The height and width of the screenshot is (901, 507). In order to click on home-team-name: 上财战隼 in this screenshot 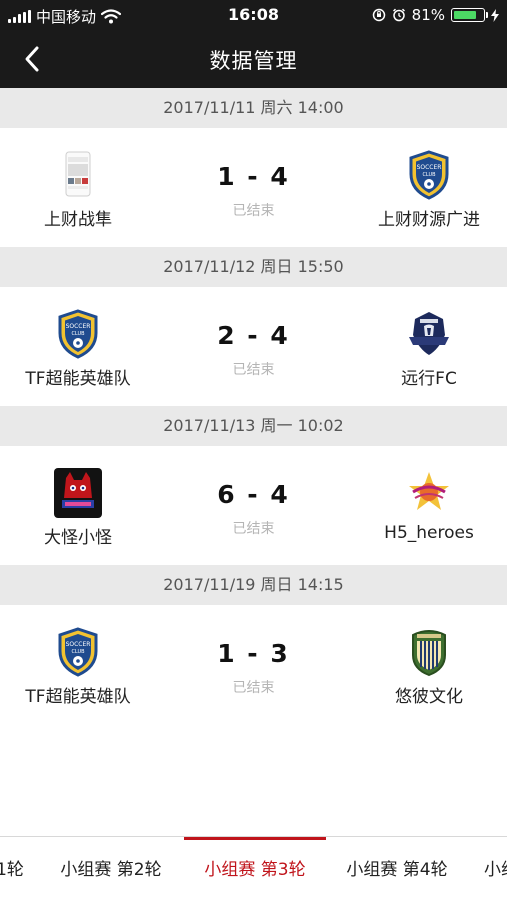, I will do `click(78, 220)`.